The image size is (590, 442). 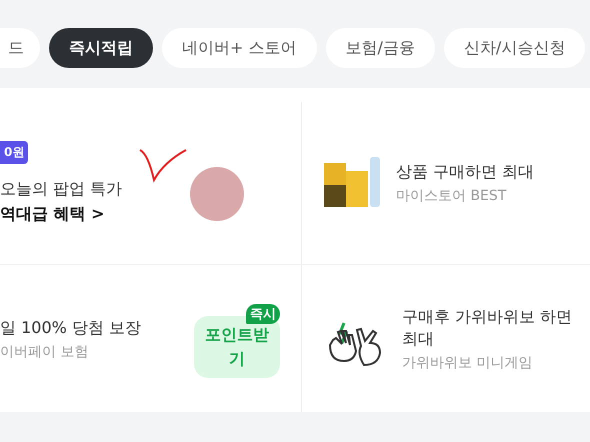 What do you see at coordinates (20, 48) in the screenshot?
I see `category-tab: 드` at bounding box center [20, 48].